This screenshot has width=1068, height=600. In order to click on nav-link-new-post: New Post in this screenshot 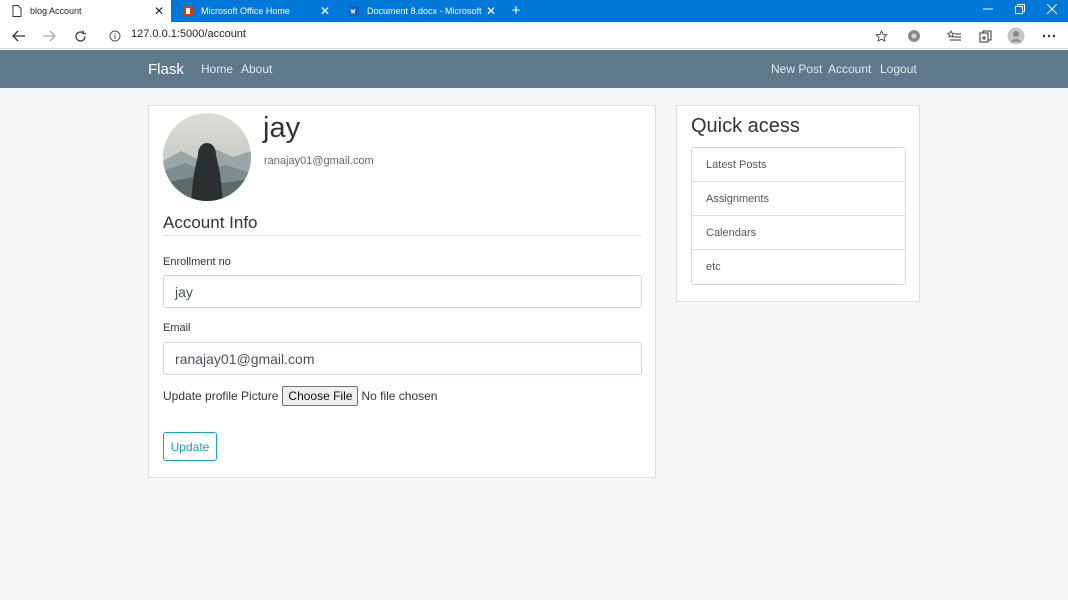, I will do `click(796, 69)`.